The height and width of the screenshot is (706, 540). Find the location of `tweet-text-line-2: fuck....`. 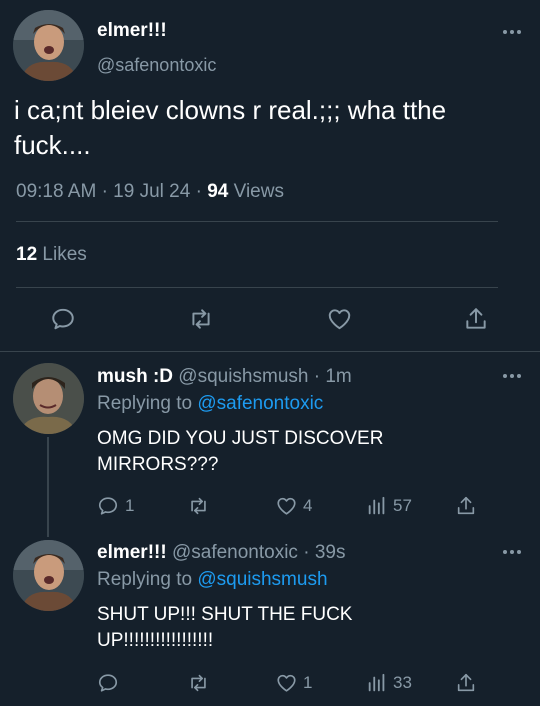

tweet-text-line-2: fuck.... is located at coordinates (52, 145).